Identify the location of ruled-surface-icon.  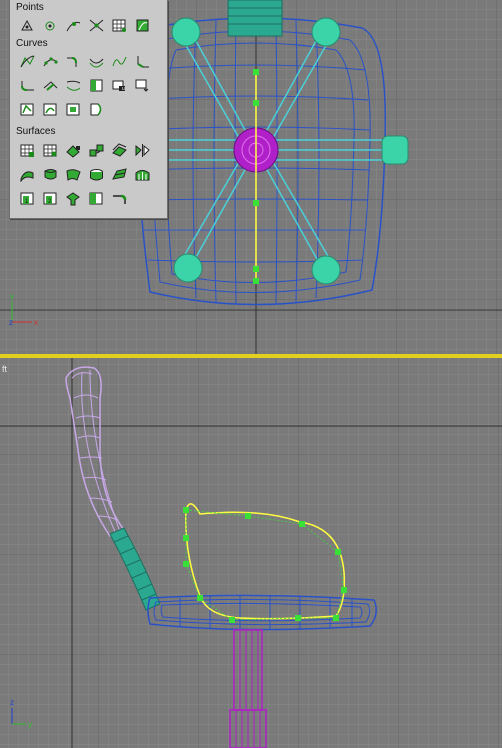
(73, 175).